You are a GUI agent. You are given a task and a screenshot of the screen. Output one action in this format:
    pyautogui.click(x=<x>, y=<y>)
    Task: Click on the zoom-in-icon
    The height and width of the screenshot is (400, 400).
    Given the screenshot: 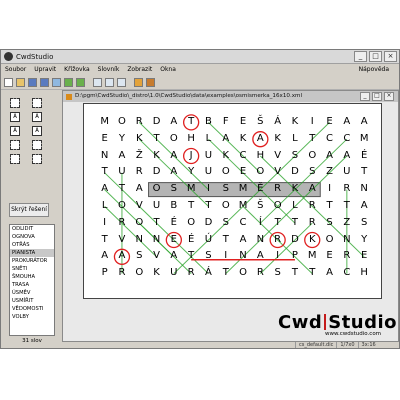 What is the action you would take?
    pyautogui.click(x=97, y=82)
    